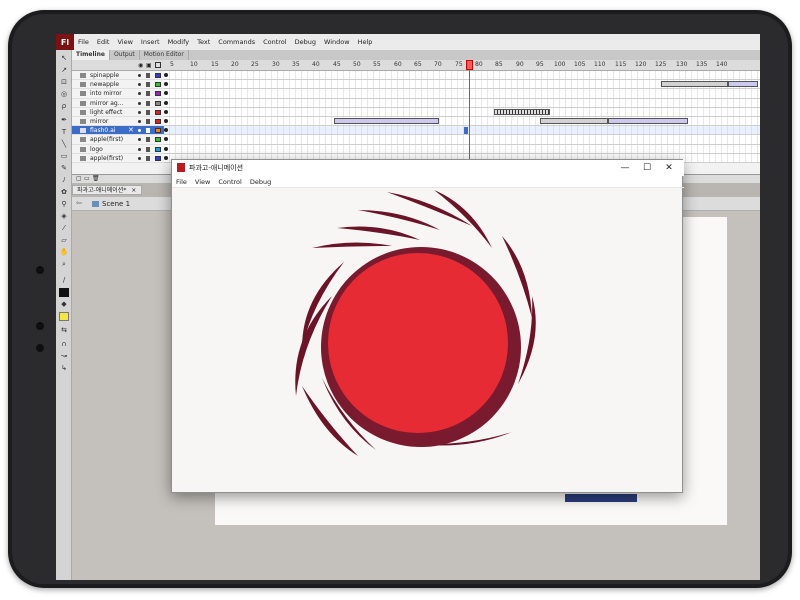  What do you see at coordinates (230, 182) in the screenshot?
I see `player-menu-control: Control` at bounding box center [230, 182].